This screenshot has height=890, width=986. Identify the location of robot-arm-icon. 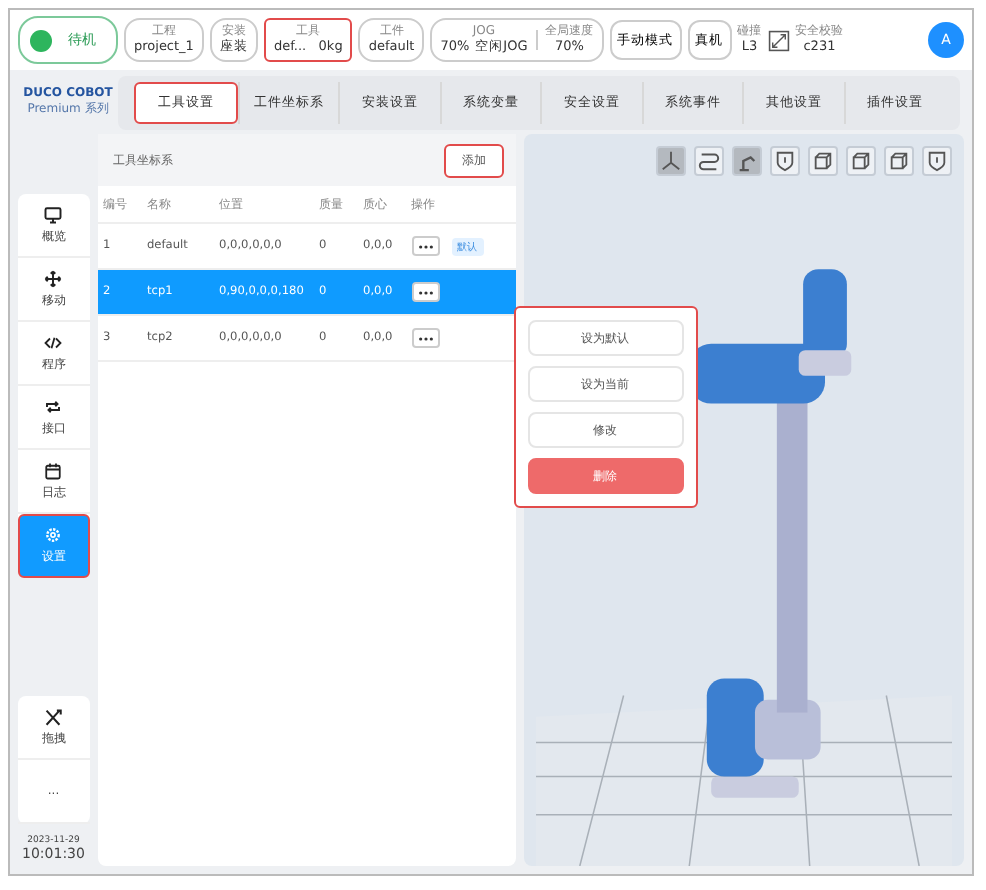
(747, 161).